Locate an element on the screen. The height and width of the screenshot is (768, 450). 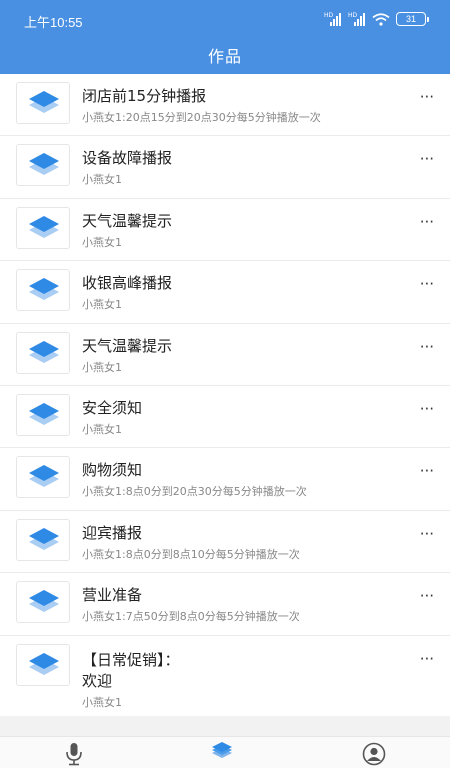
item-title: 营业准备 is located at coordinates (112, 595).